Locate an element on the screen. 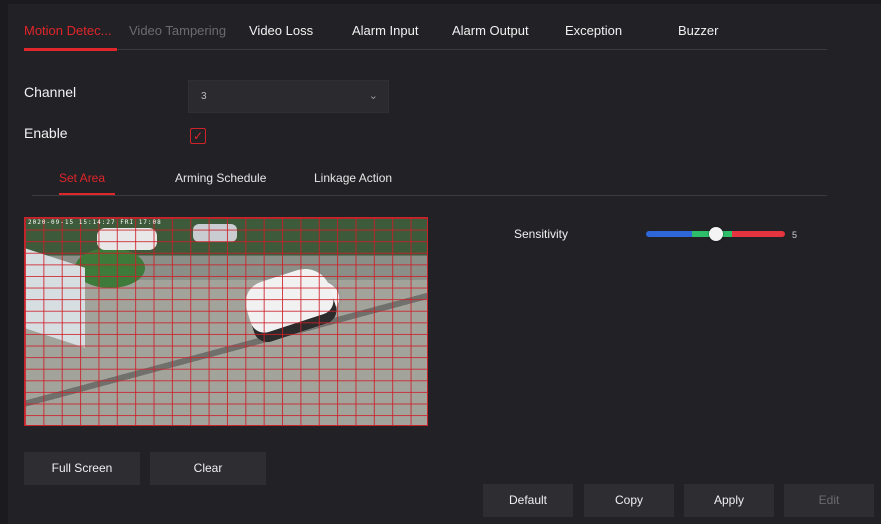  active-subtab-indicator is located at coordinates (87, 194).